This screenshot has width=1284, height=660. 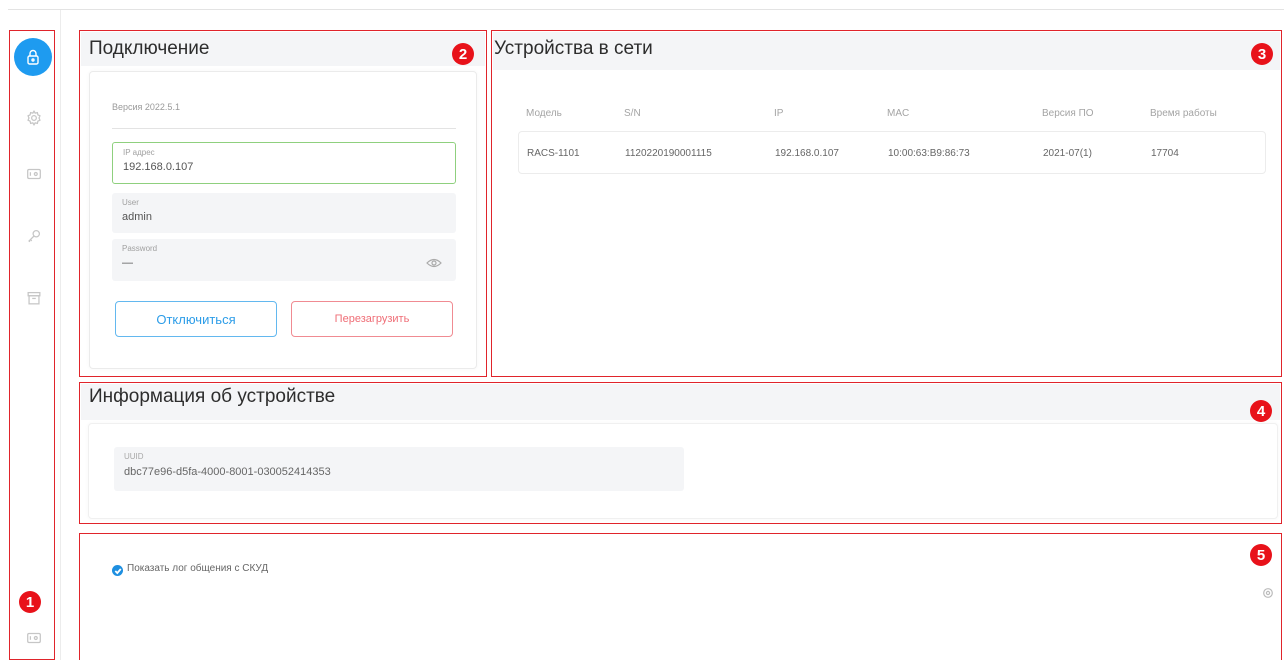 I want to click on uuid-value: dbc77e96-d5fa-4000-8001-030052414353, so click(x=227, y=472).